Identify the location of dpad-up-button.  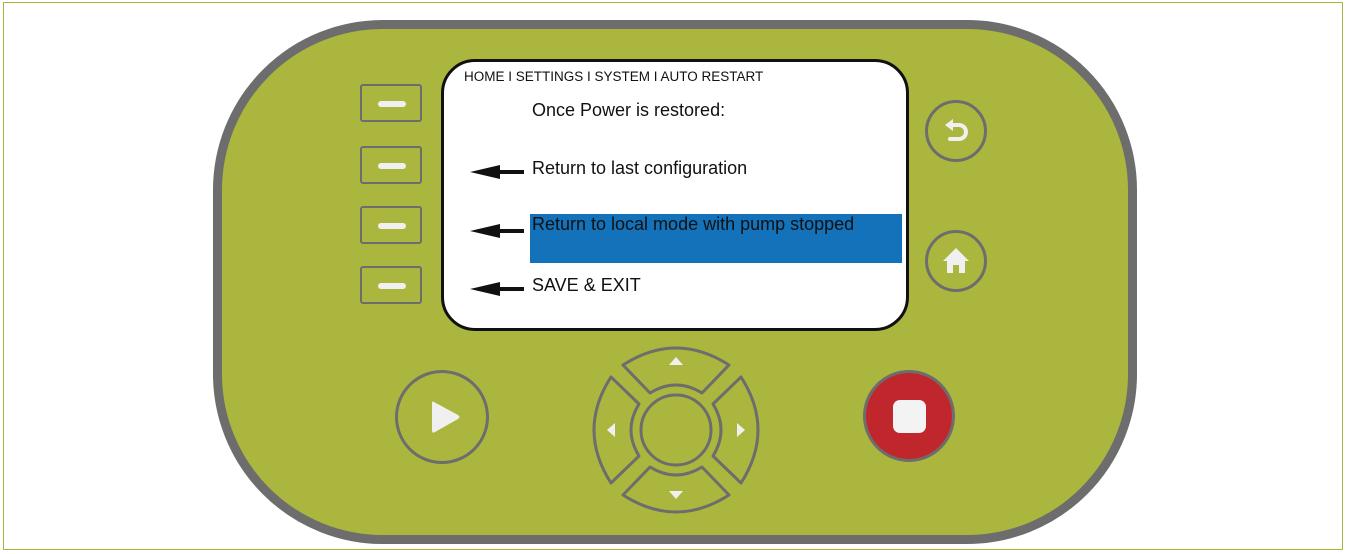
(676, 370).